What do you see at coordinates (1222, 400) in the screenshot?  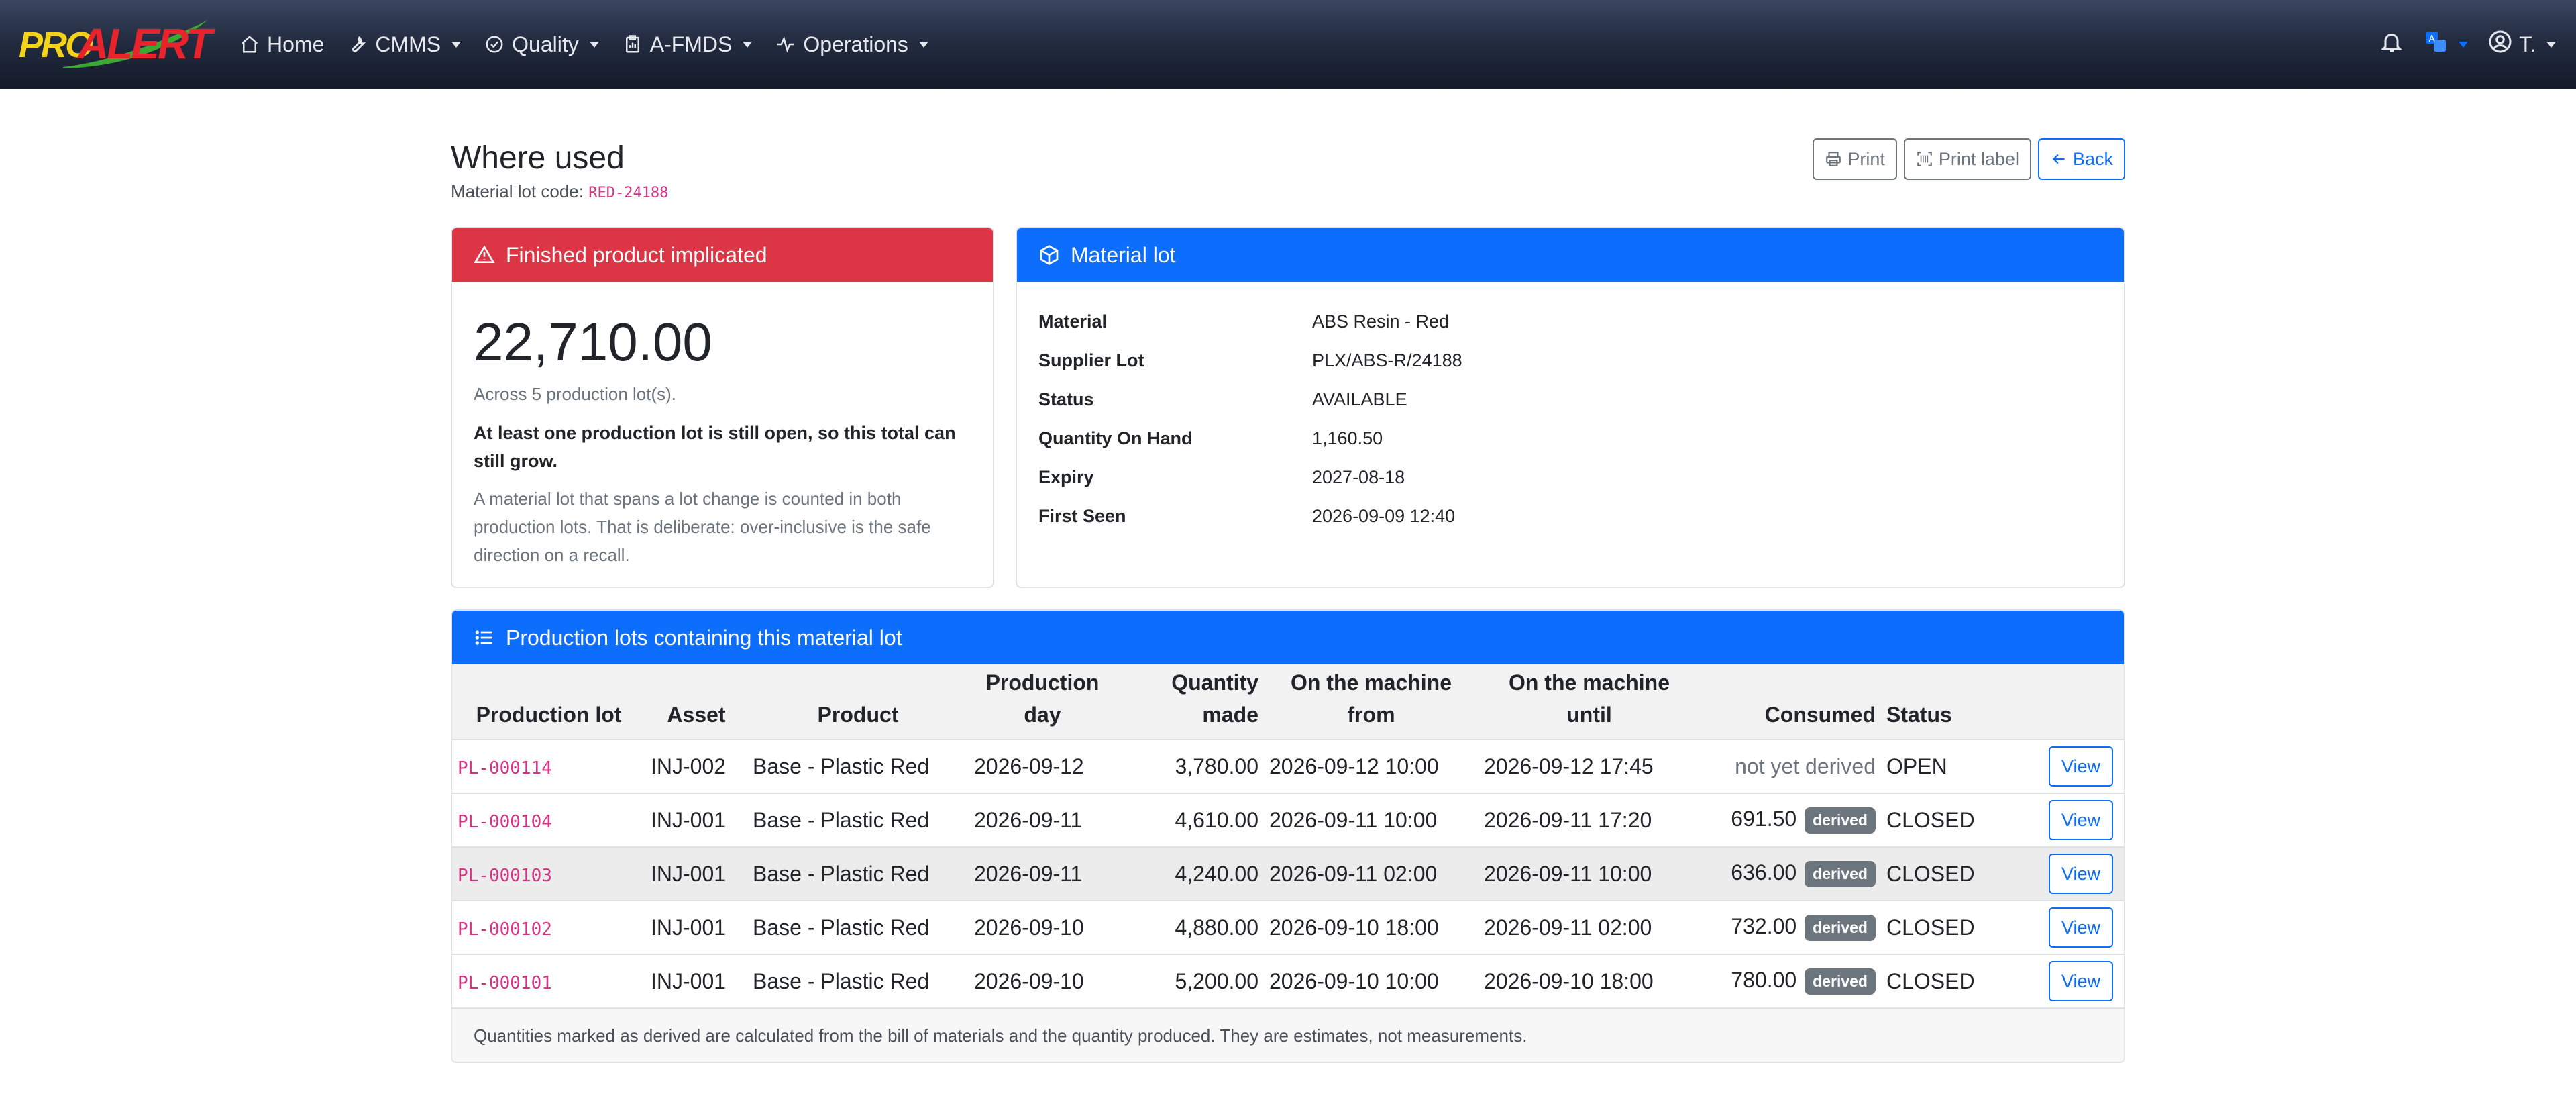 I see `status-row: Status AVAILABLE` at bounding box center [1222, 400].